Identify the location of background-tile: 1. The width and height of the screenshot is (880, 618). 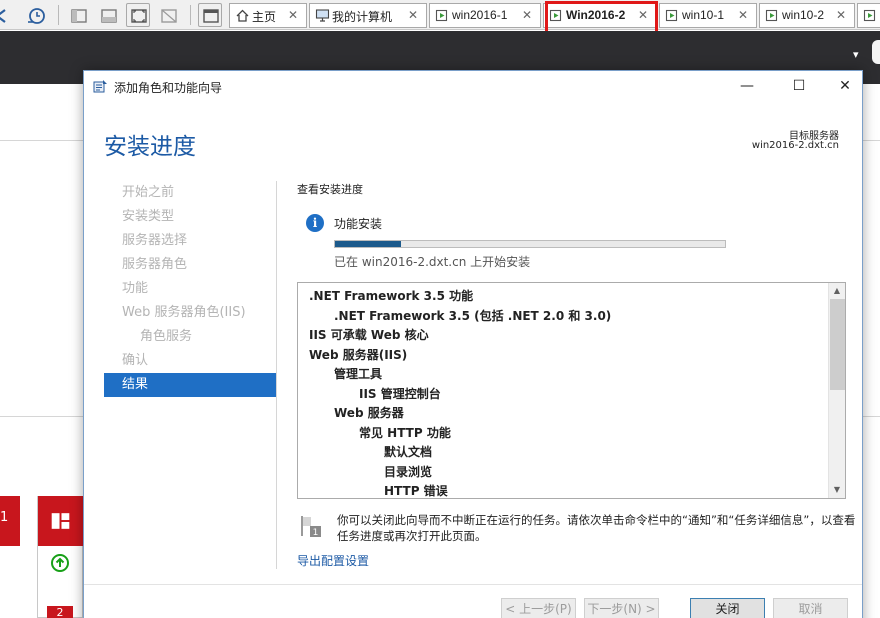
(10, 521).